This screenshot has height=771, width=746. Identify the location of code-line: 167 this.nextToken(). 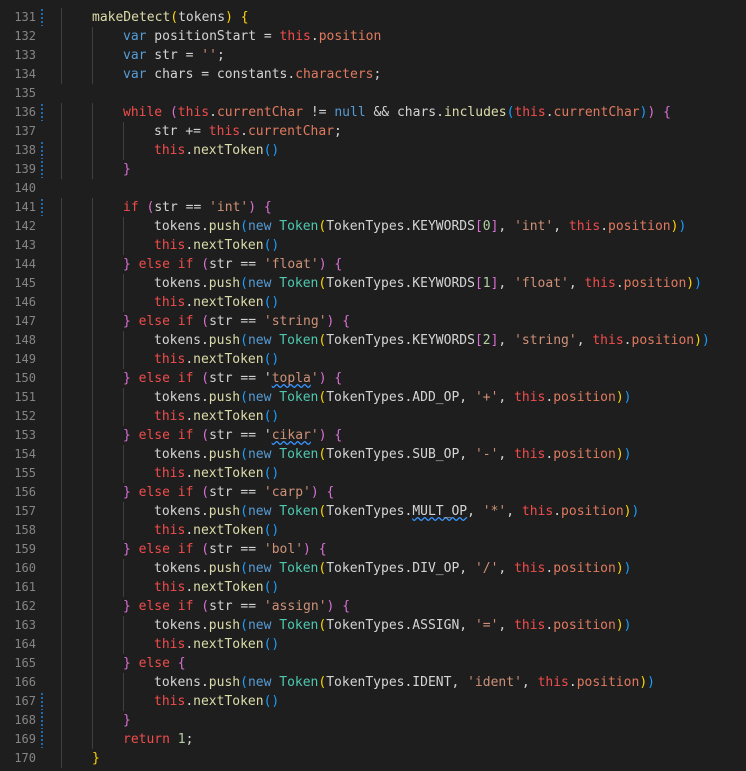
(373, 701).